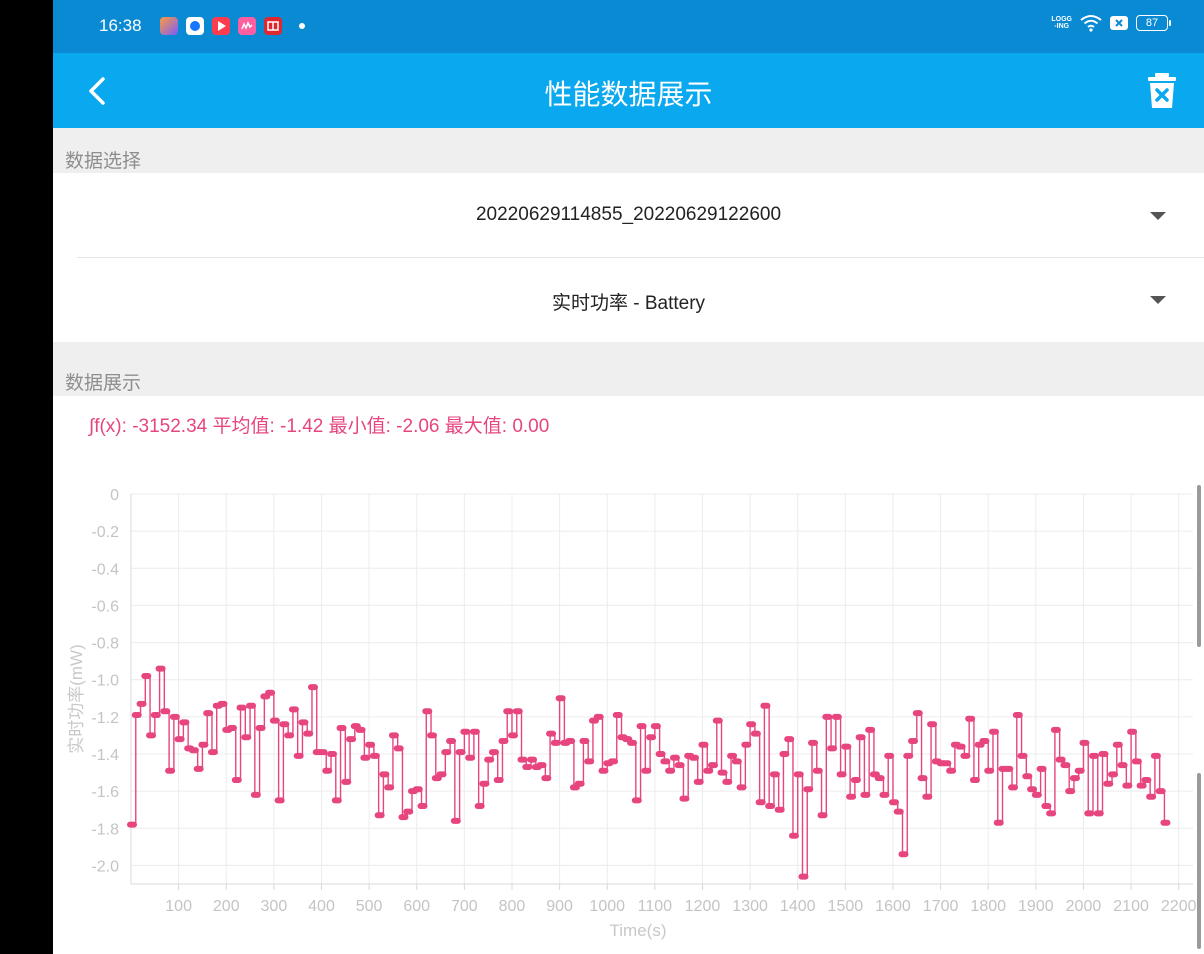 The height and width of the screenshot is (954, 1204). Describe the element at coordinates (302, 26) in the screenshot. I see `more-notifications-dot` at that location.